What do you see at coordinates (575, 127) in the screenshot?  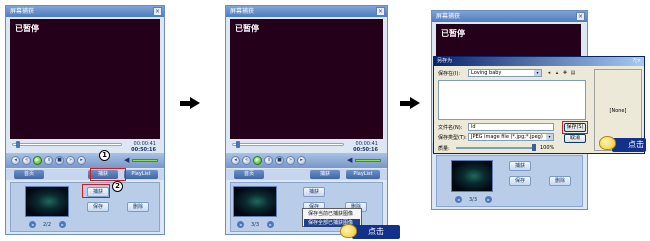 I see `highlight-box-dialog-save` at bounding box center [575, 127].